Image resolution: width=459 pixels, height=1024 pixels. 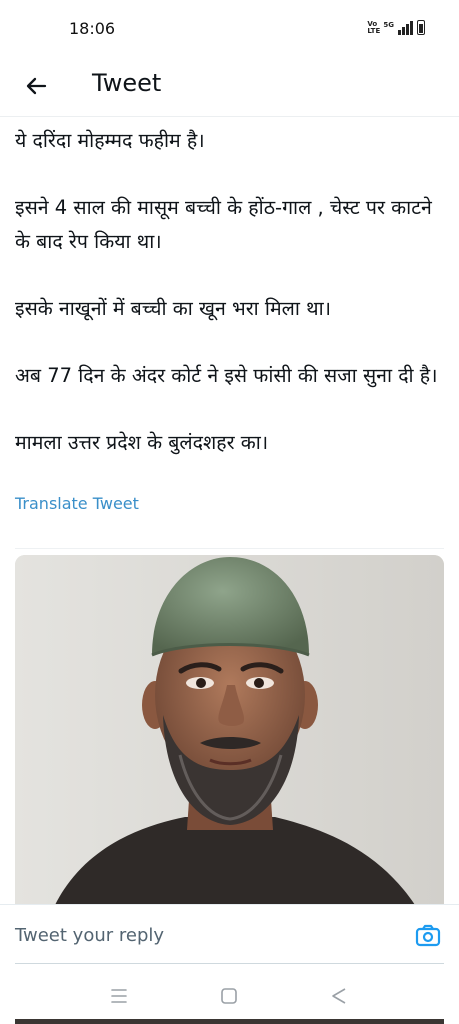 I want to click on camera-button, so click(x=428, y=936).